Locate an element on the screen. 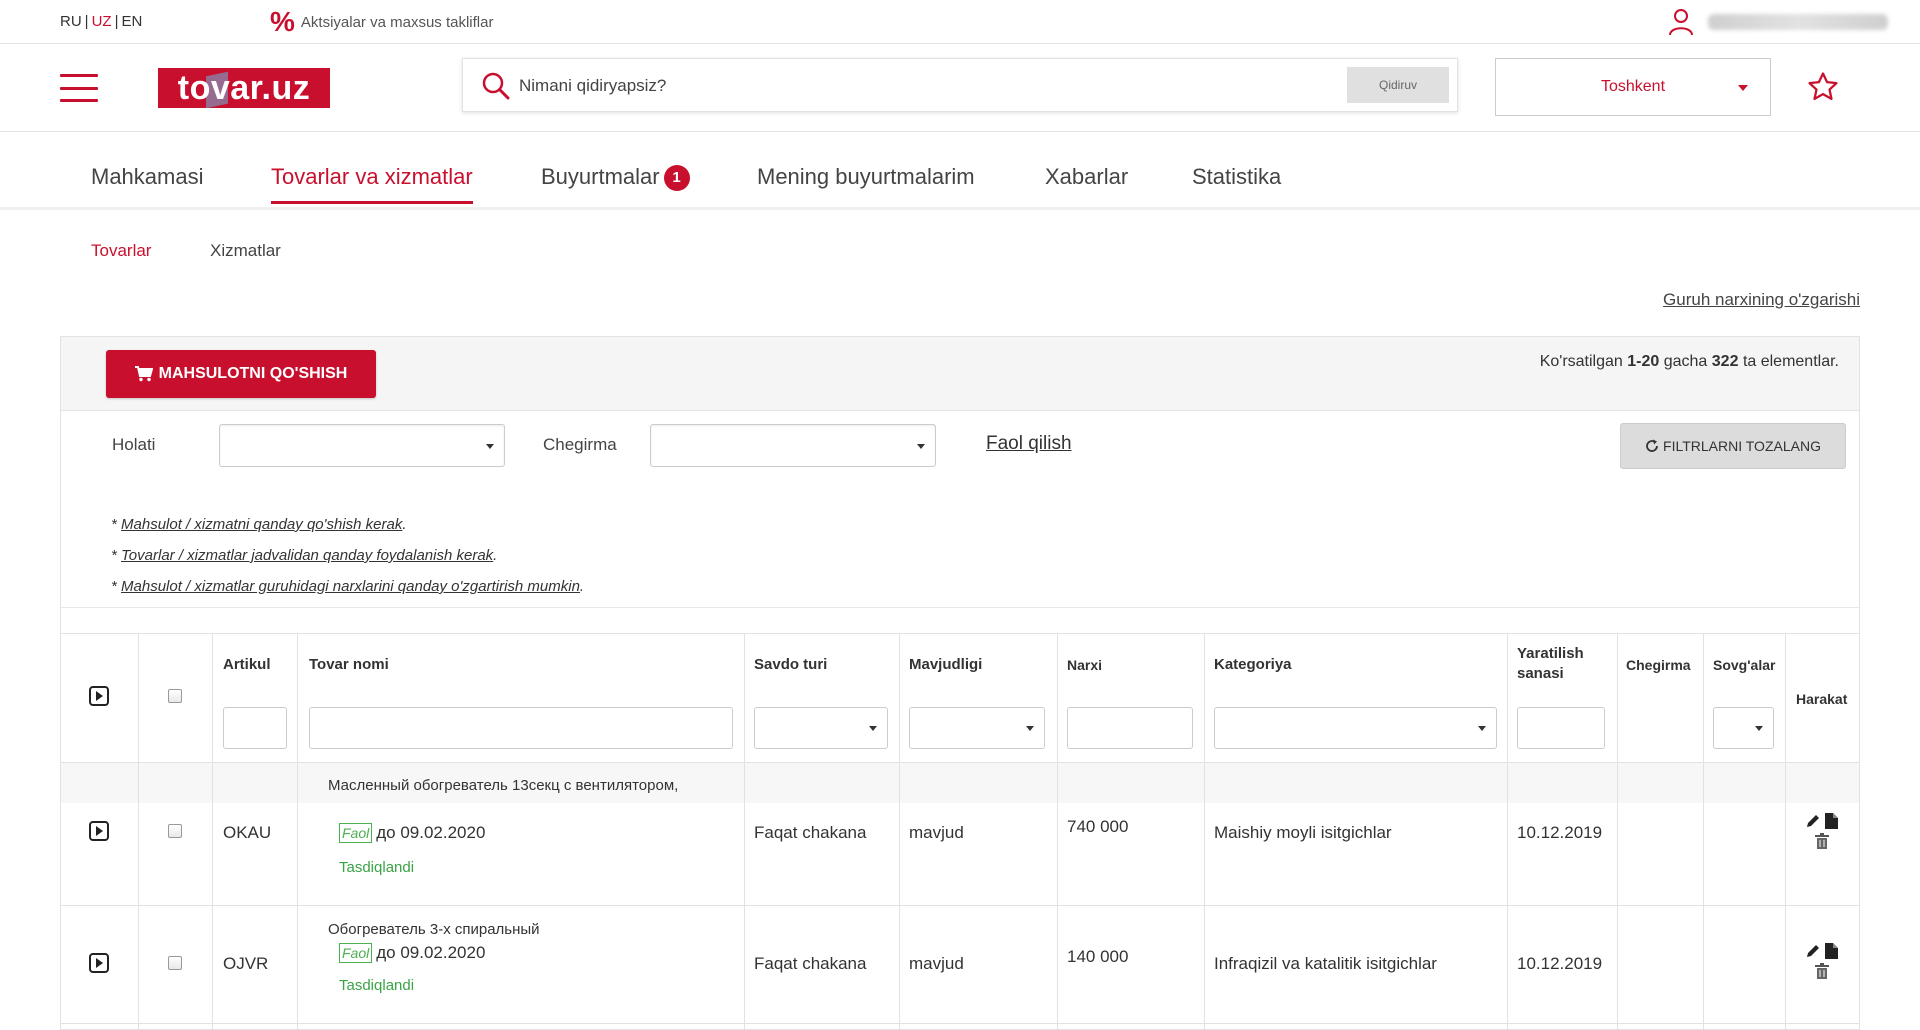 This screenshot has width=1920, height=1030. subtab-services: Xizmatlar is located at coordinates (245, 251).